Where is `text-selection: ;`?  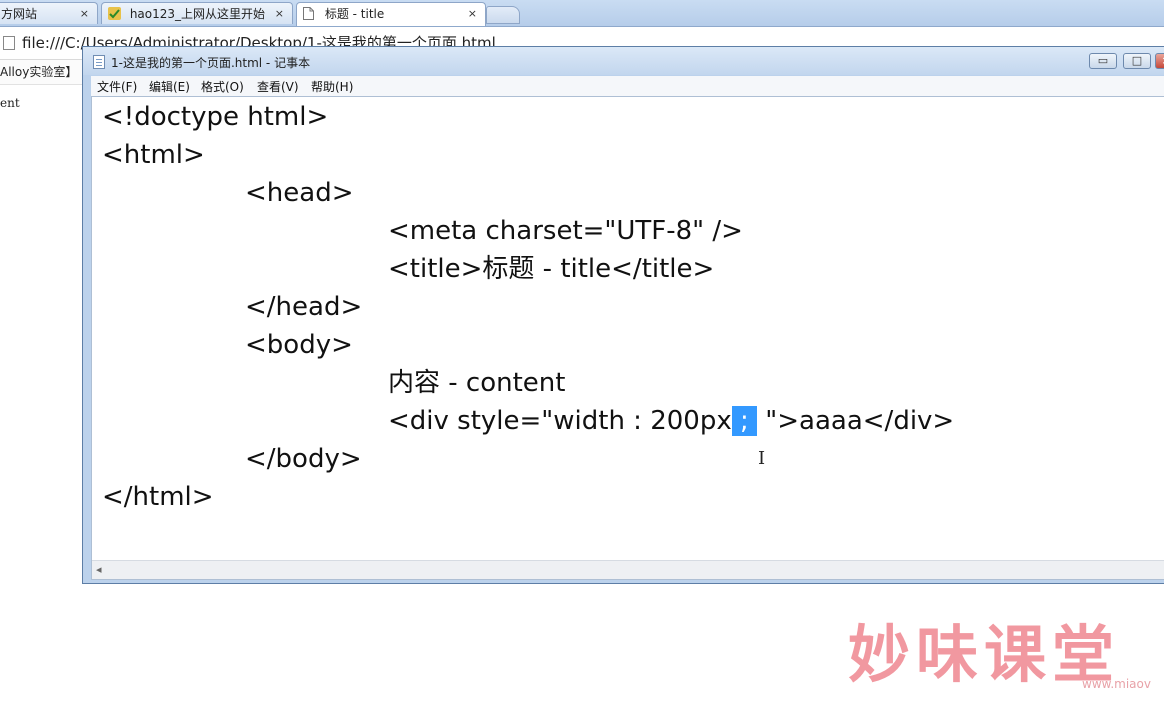 text-selection: ; is located at coordinates (744, 421).